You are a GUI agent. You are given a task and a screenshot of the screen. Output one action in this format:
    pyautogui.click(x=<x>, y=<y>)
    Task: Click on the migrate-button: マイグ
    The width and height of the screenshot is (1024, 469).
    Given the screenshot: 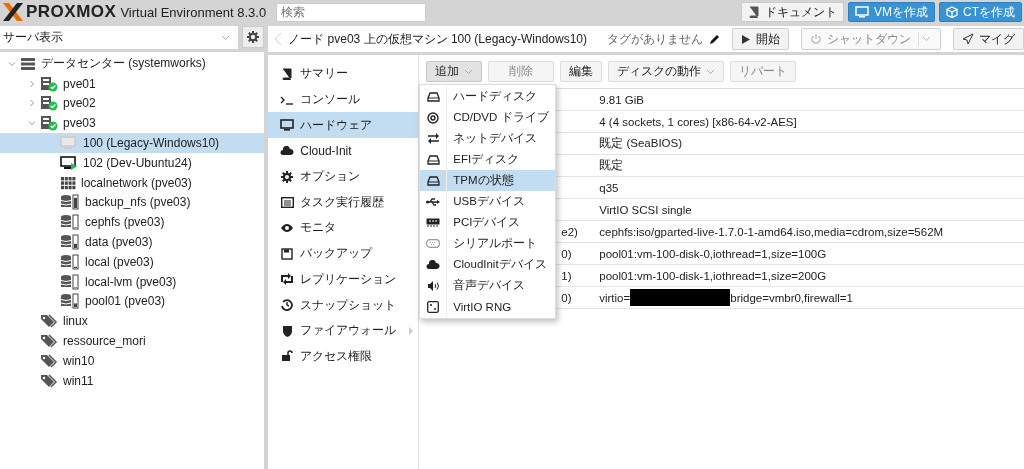 What is the action you would take?
    pyautogui.click(x=988, y=39)
    